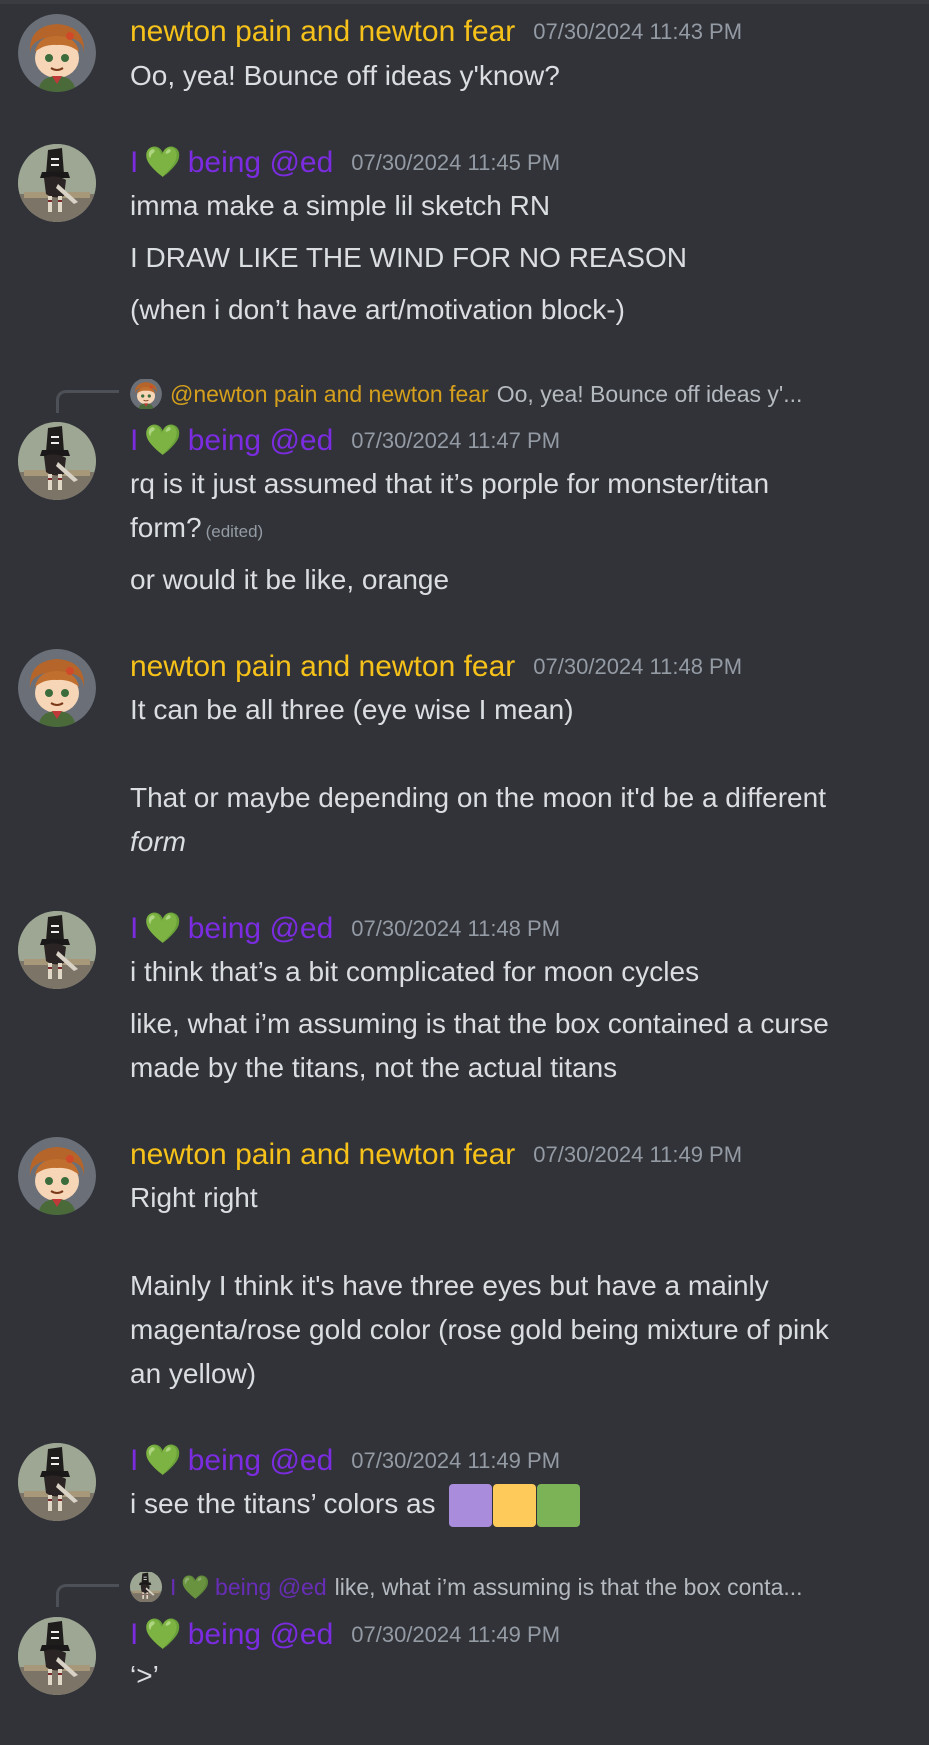  Describe the element at coordinates (193, 1373) in the screenshot. I see `message-text: an yellow)` at that location.